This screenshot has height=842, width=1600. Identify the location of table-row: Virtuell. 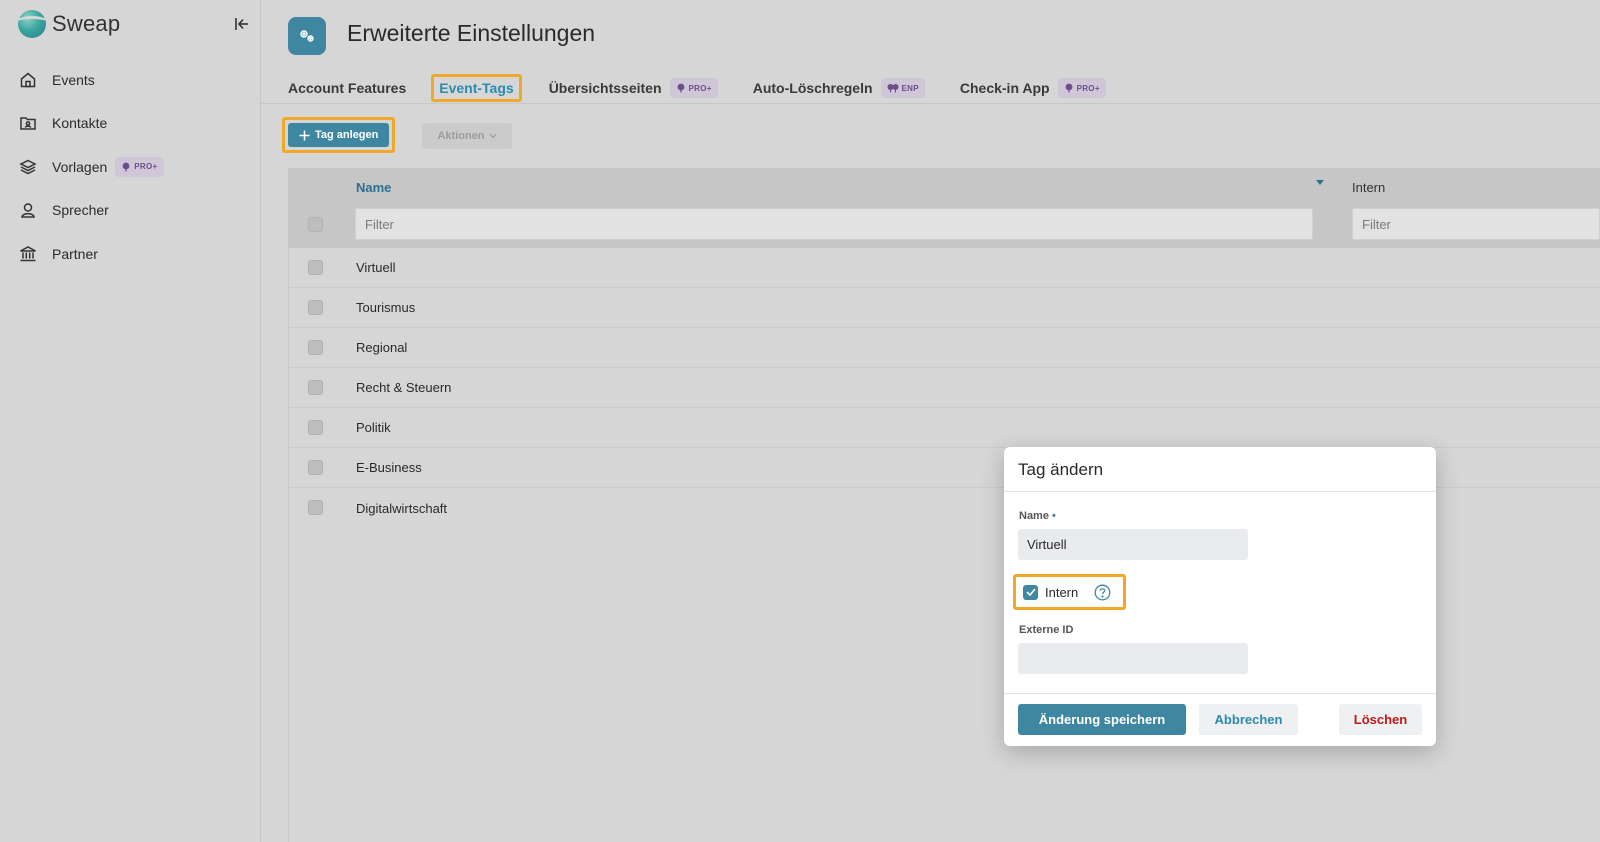
(944, 268).